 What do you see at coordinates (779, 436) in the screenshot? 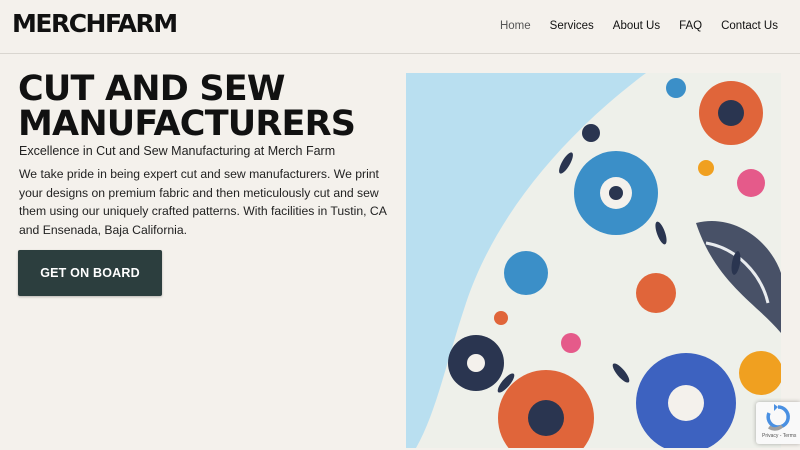
I see `recaptcha-links: Privacy - Terms` at bounding box center [779, 436].